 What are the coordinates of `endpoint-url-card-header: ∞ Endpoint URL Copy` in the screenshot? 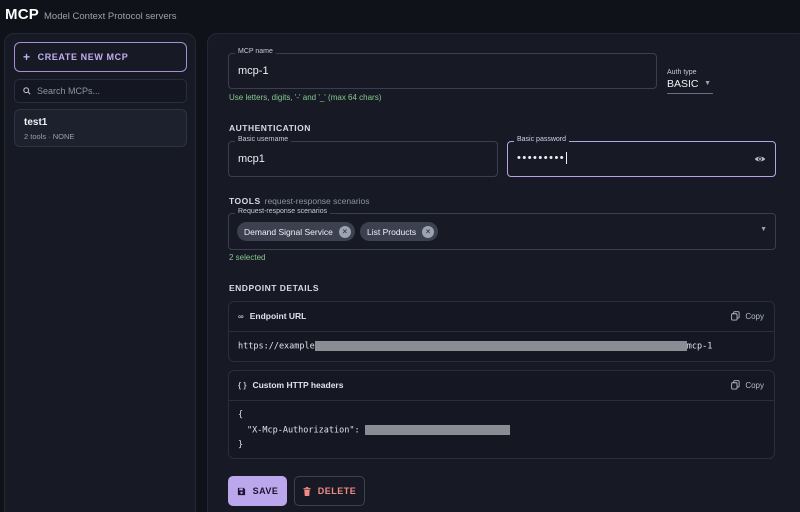 It's located at (501, 317).